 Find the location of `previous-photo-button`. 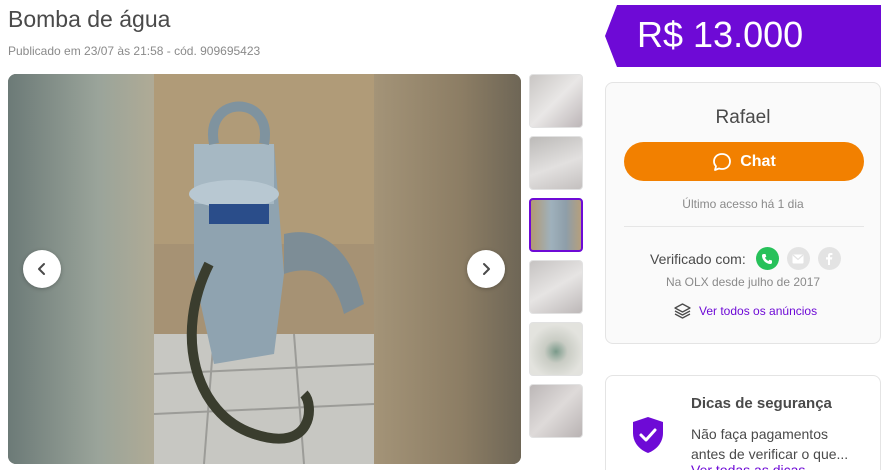

previous-photo-button is located at coordinates (42, 269).